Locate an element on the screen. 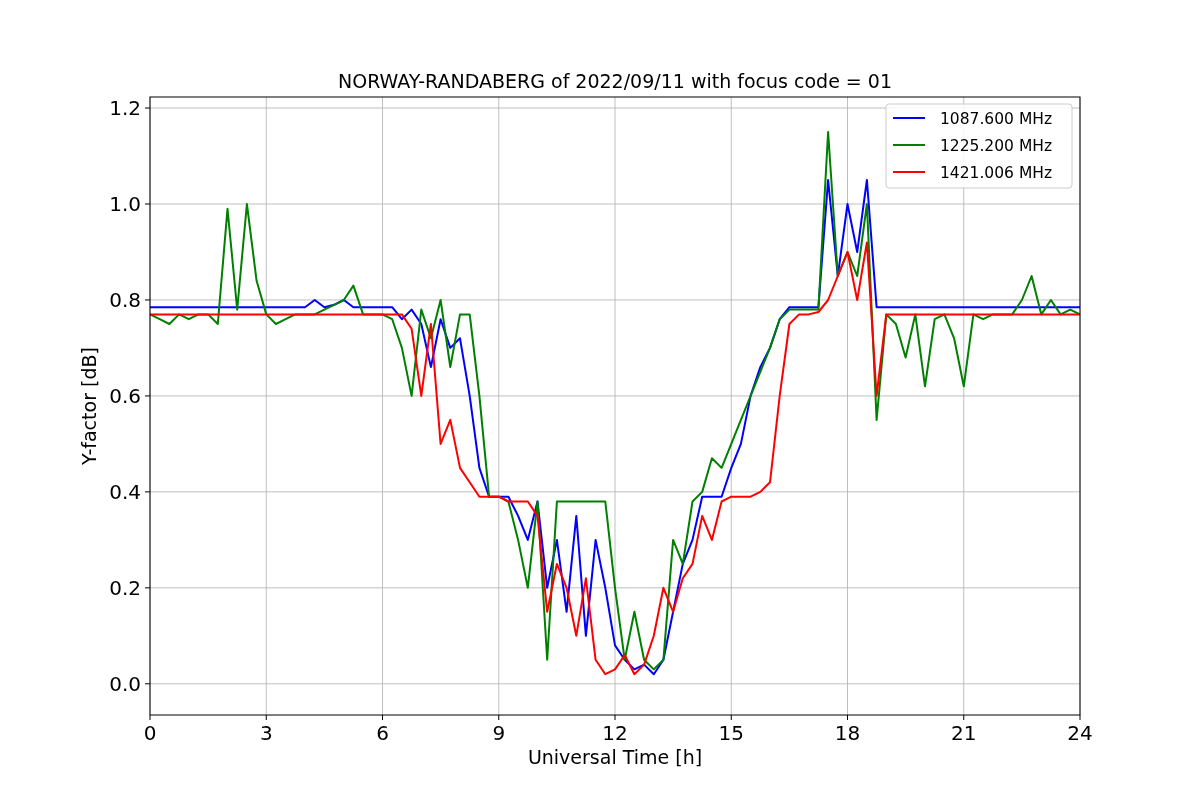 The image size is (1200, 800). x-tick-label: 15 is located at coordinates (731, 733).